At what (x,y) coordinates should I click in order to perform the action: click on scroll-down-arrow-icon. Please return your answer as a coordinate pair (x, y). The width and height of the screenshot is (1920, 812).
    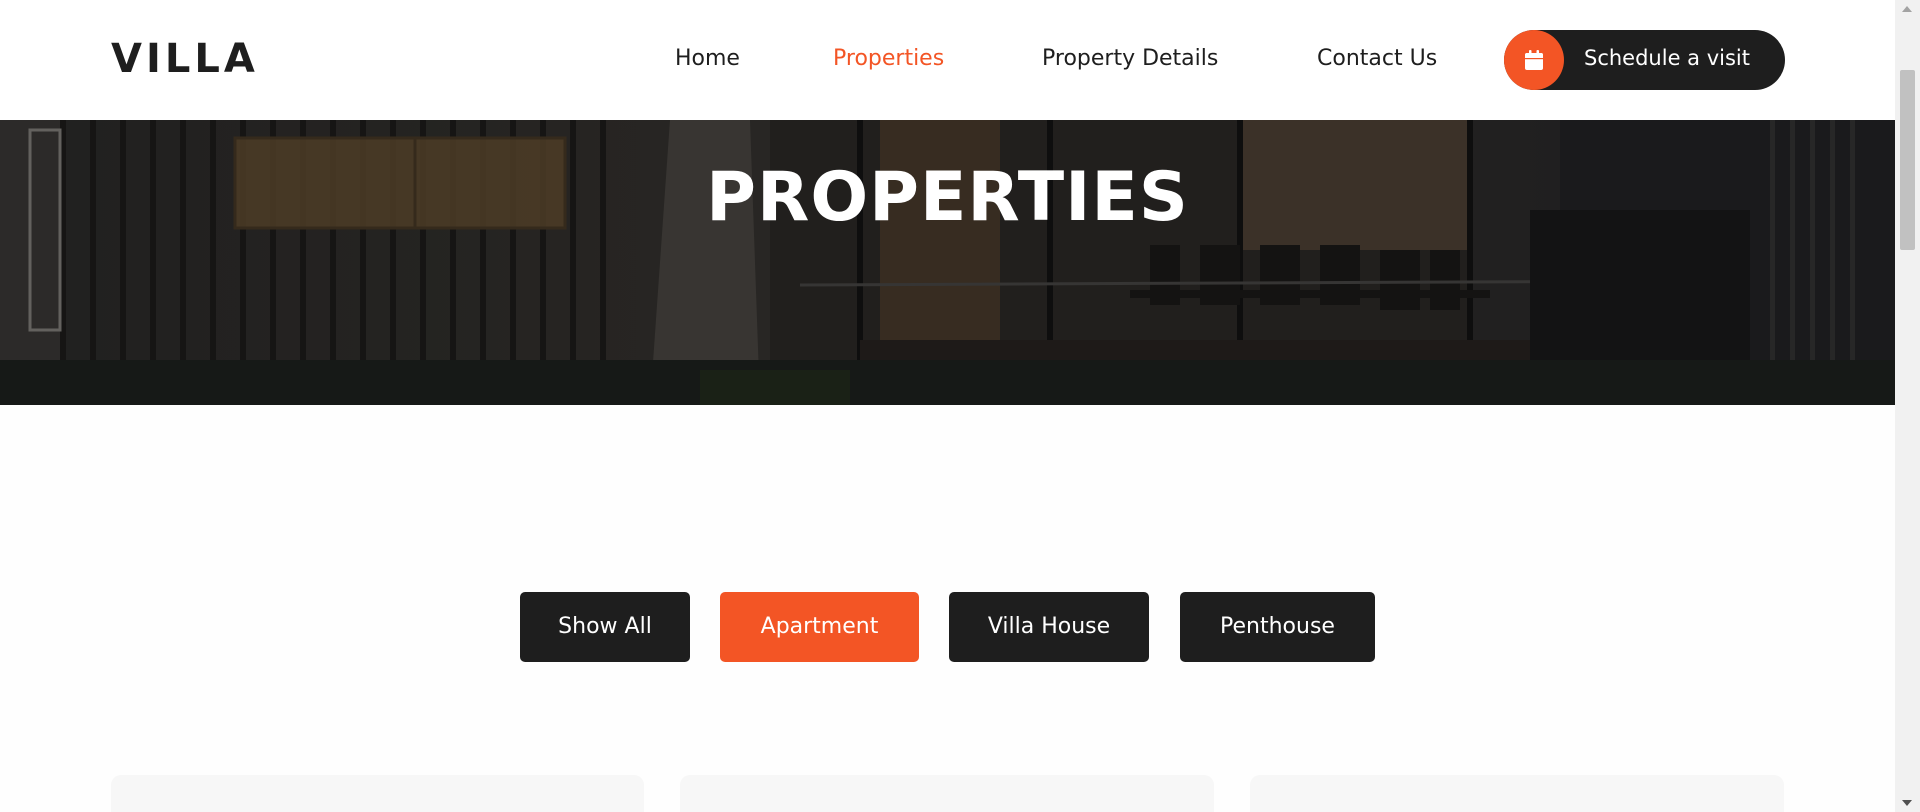
    Looking at the image, I should click on (1907, 803).